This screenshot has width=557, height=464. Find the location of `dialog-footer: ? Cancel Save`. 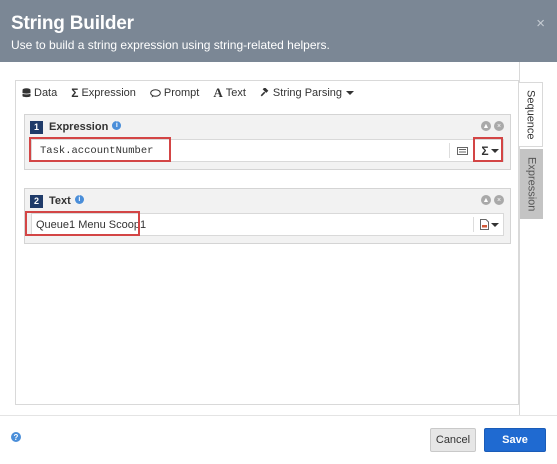

dialog-footer: ? Cancel Save is located at coordinates (278, 439).